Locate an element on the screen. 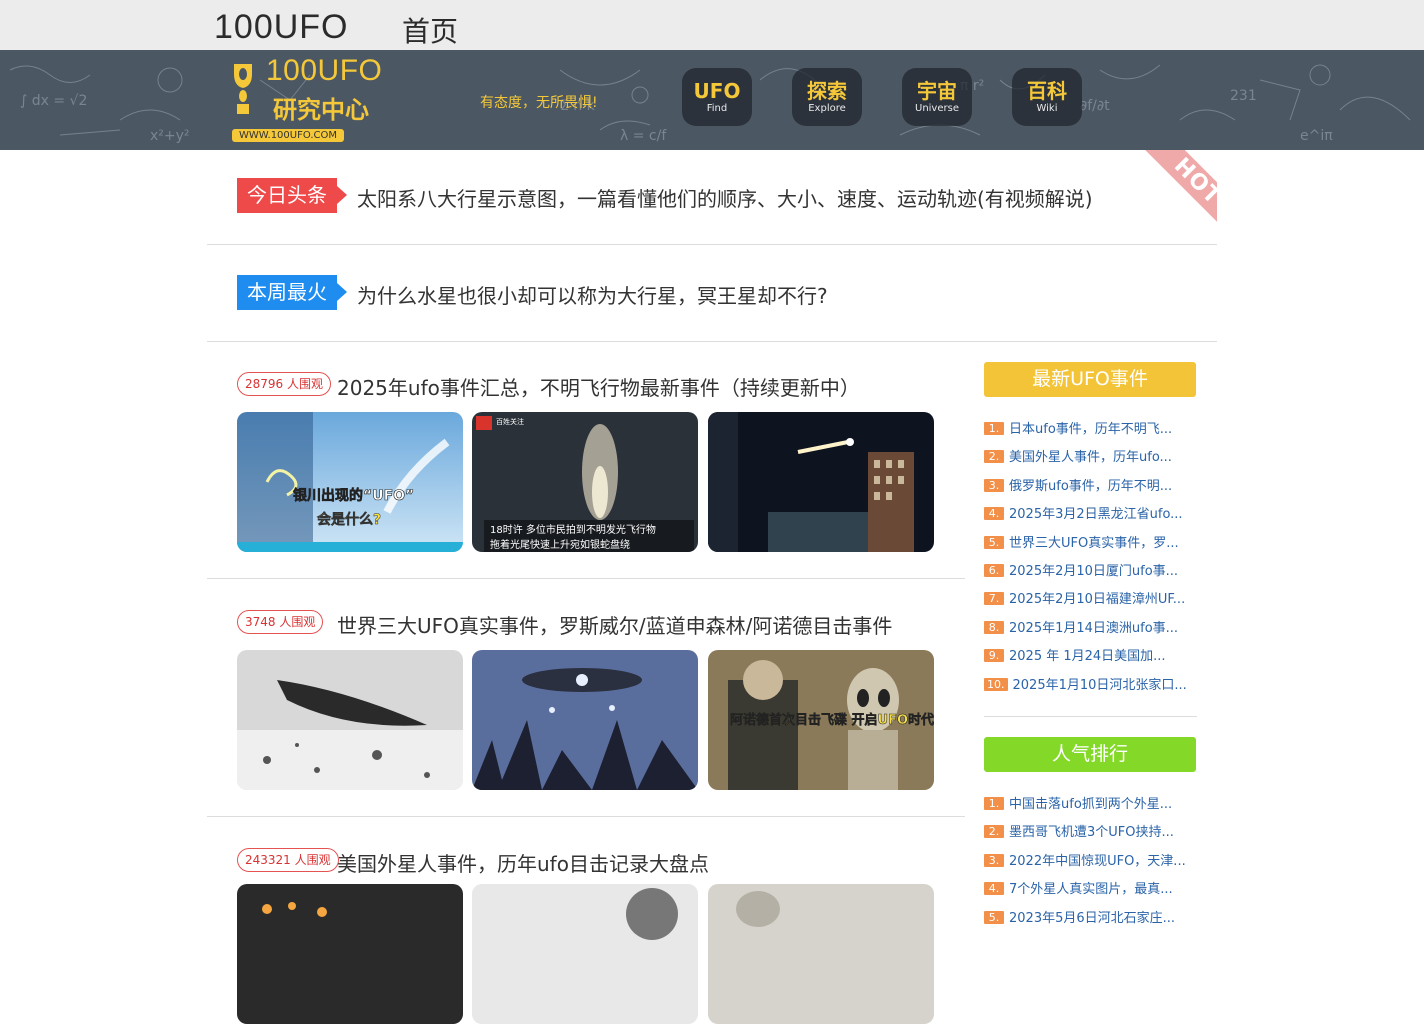 This screenshot has width=1424, height=1024. slogan: 有态度，无所畏惧! is located at coordinates (539, 103).